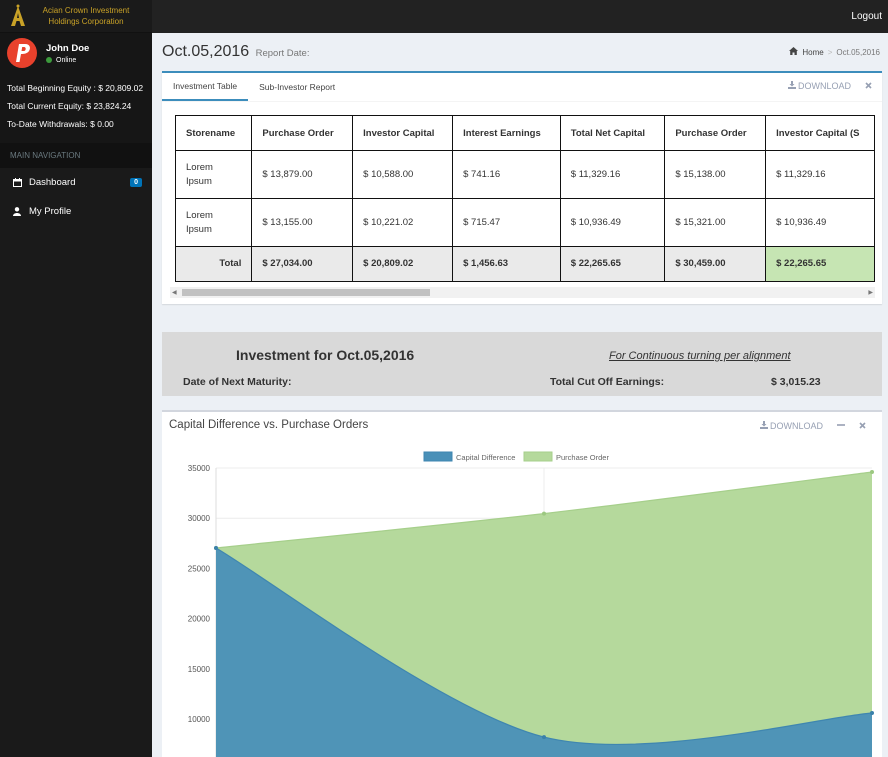 The height and width of the screenshot is (757, 888). What do you see at coordinates (794, 52) in the screenshot?
I see `home-icon` at bounding box center [794, 52].